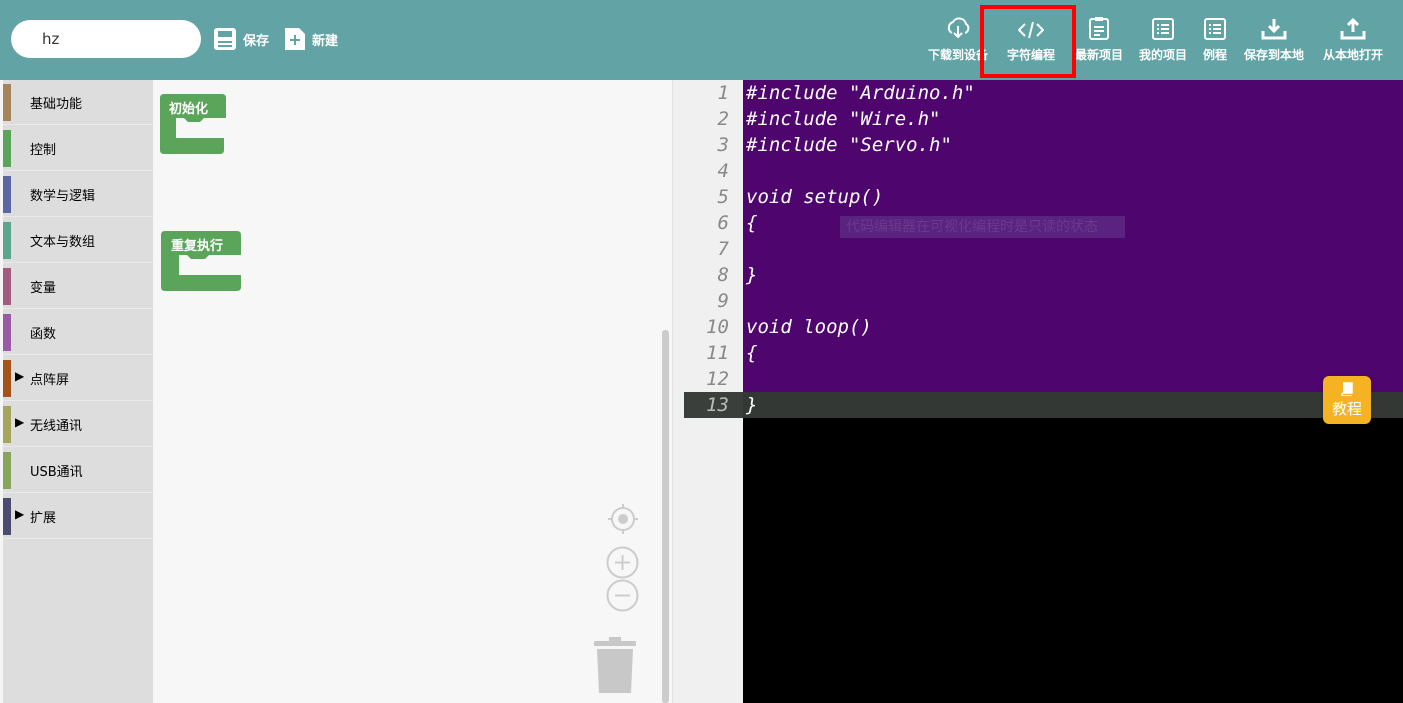 The width and height of the screenshot is (1403, 703). I want to click on category-extensions: ▶ 扩展, so click(78, 516).